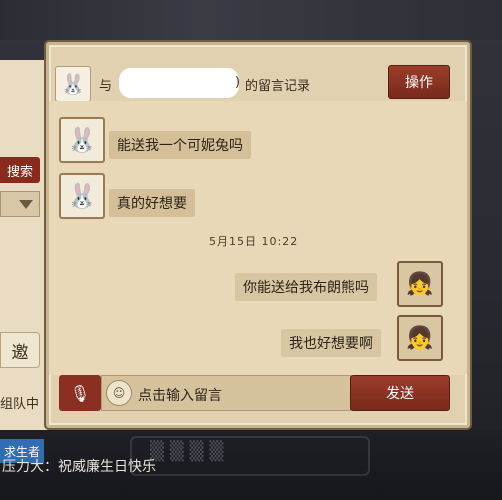  What do you see at coordinates (190, 451) in the screenshot?
I see `background-deco-text: ▒▒▒▒` at bounding box center [190, 451].